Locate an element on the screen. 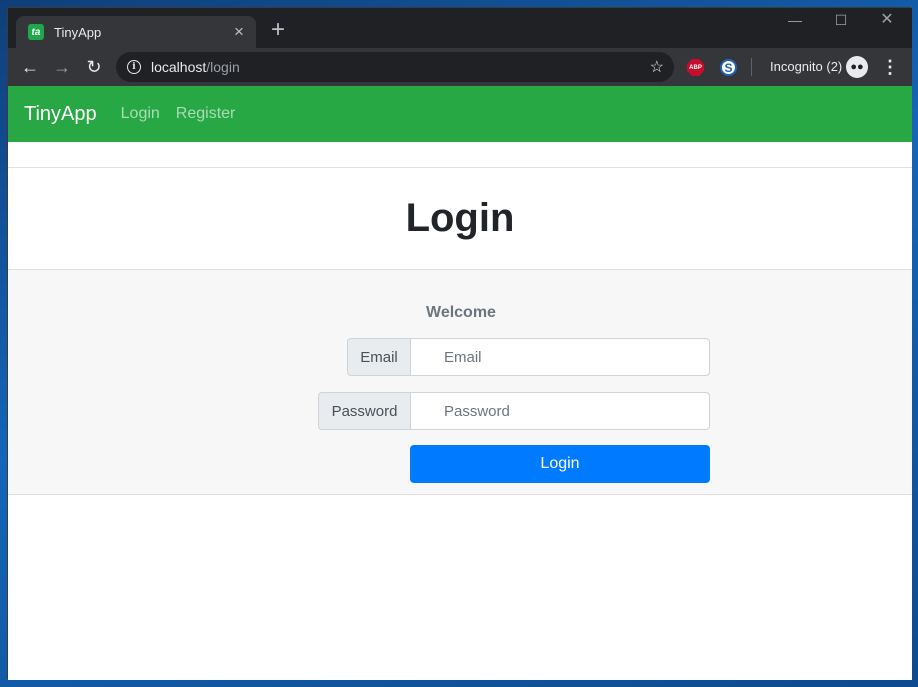 This screenshot has height=687, width=918. minimize-icon: — is located at coordinates (795, 21).